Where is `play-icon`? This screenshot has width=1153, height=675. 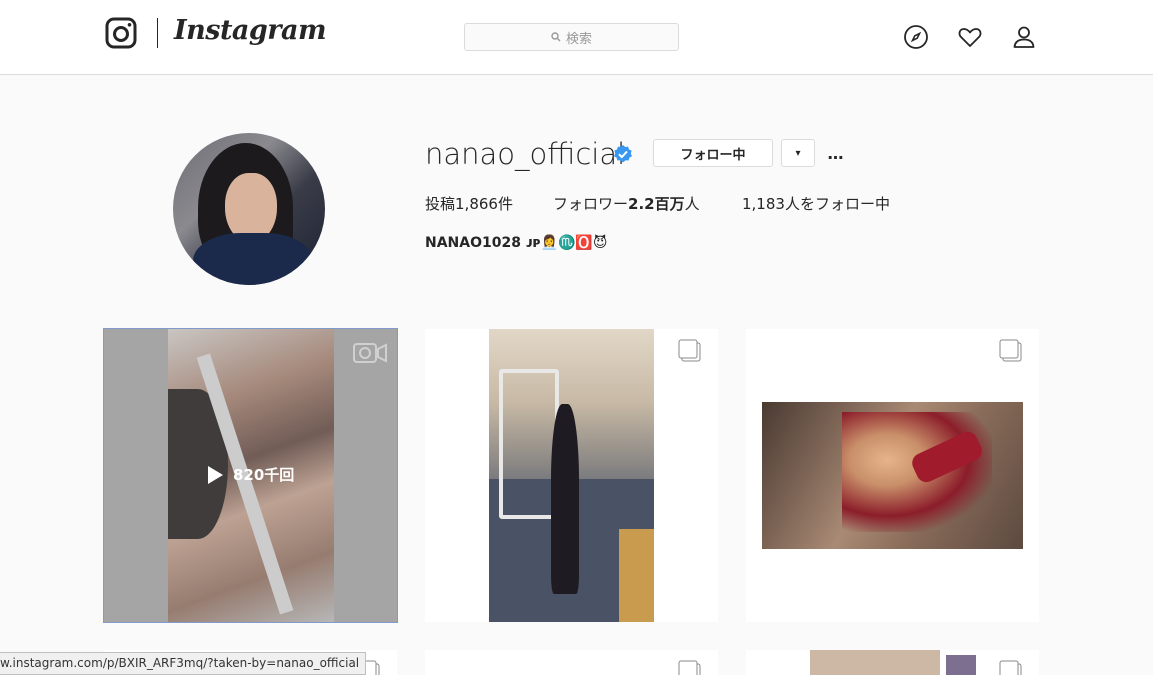 play-icon is located at coordinates (215, 474).